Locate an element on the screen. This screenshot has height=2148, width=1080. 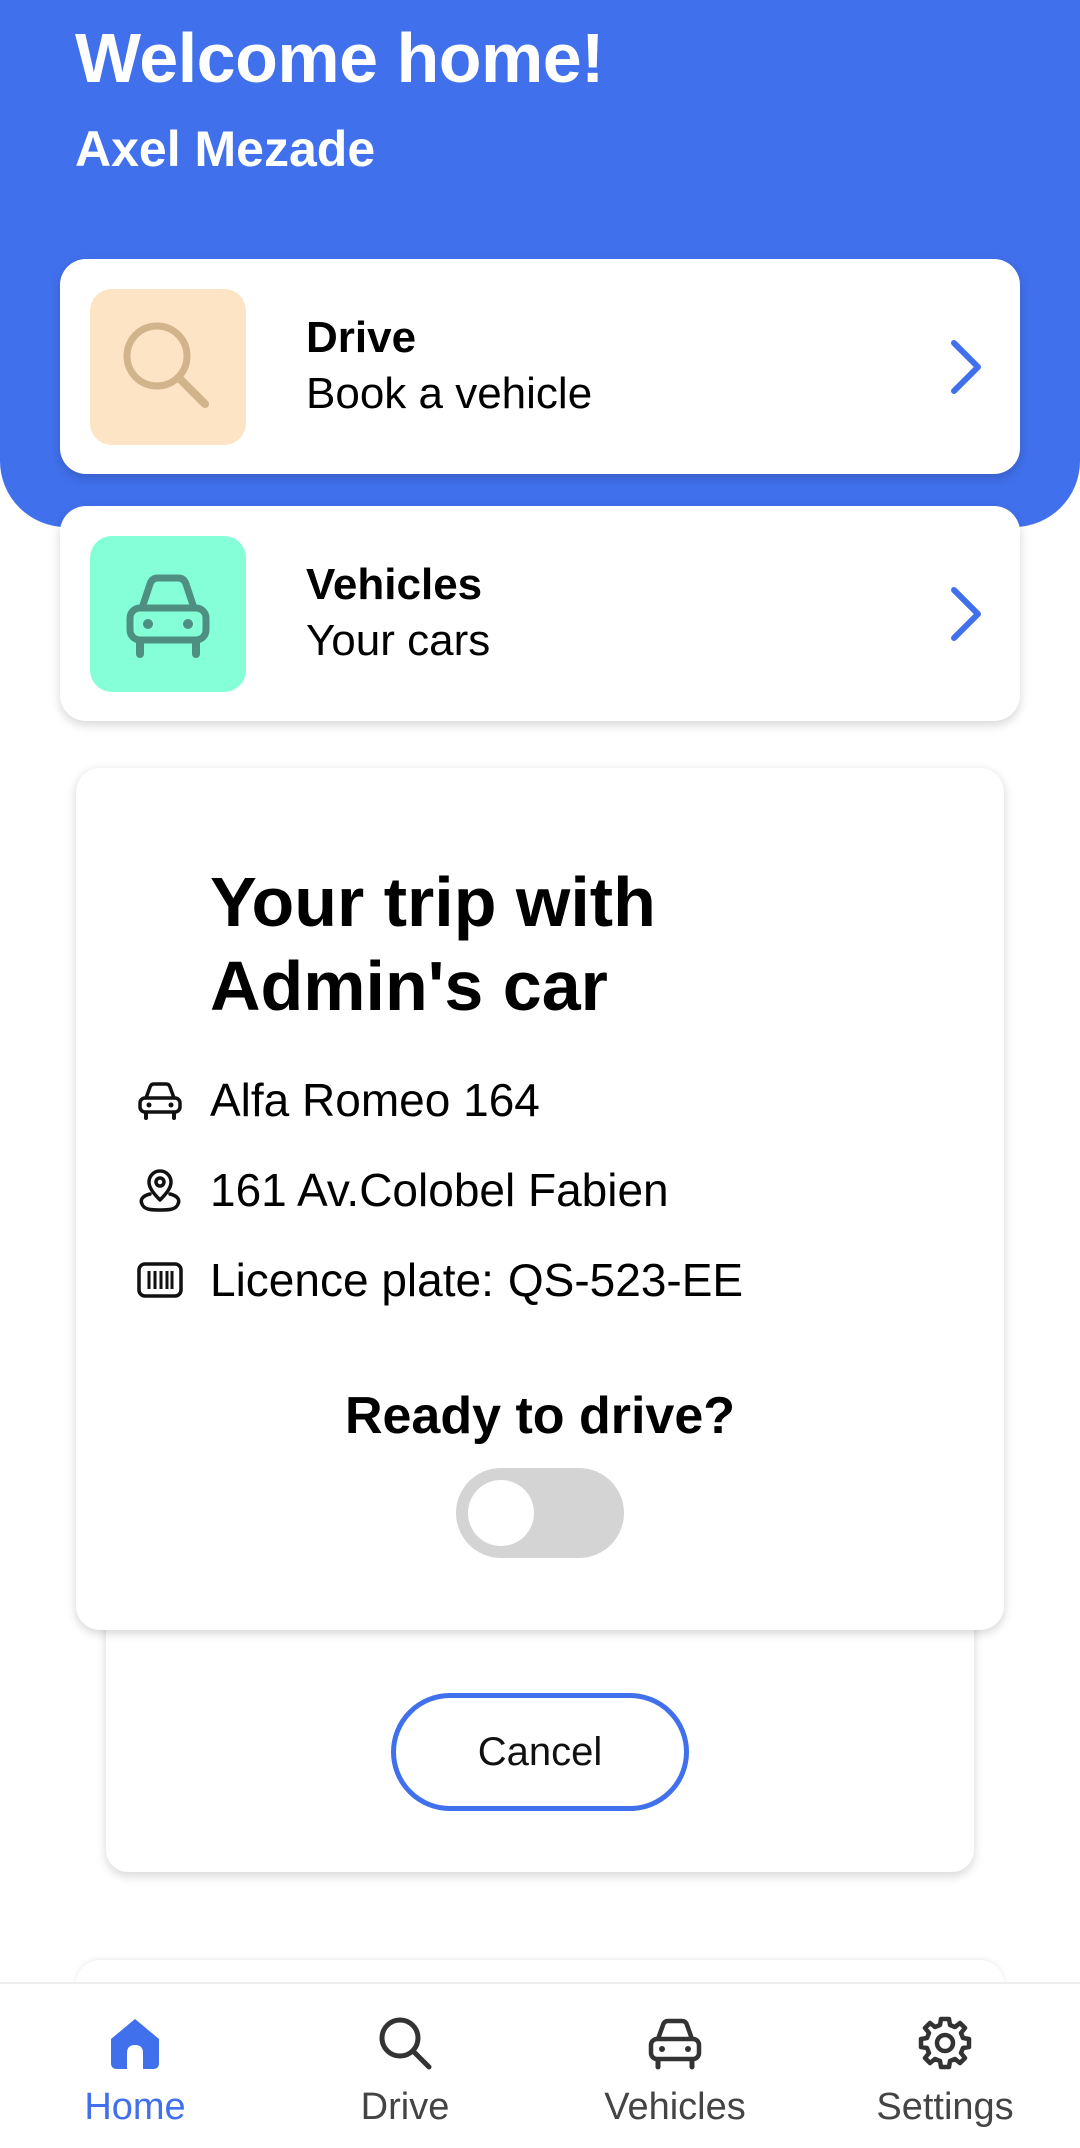
nav-item-drive: Drive is located at coordinates (405, 2066).